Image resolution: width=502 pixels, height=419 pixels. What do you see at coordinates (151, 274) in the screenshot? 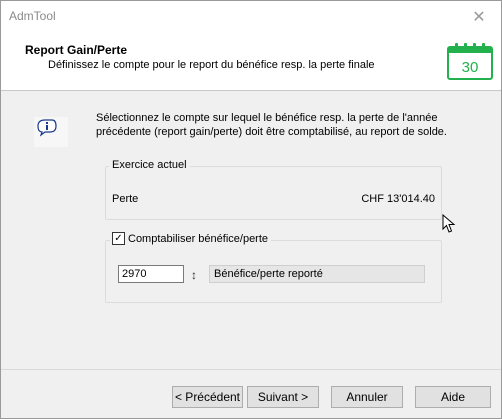
I see `account-number-input: 2970` at bounding box center [151, 274].